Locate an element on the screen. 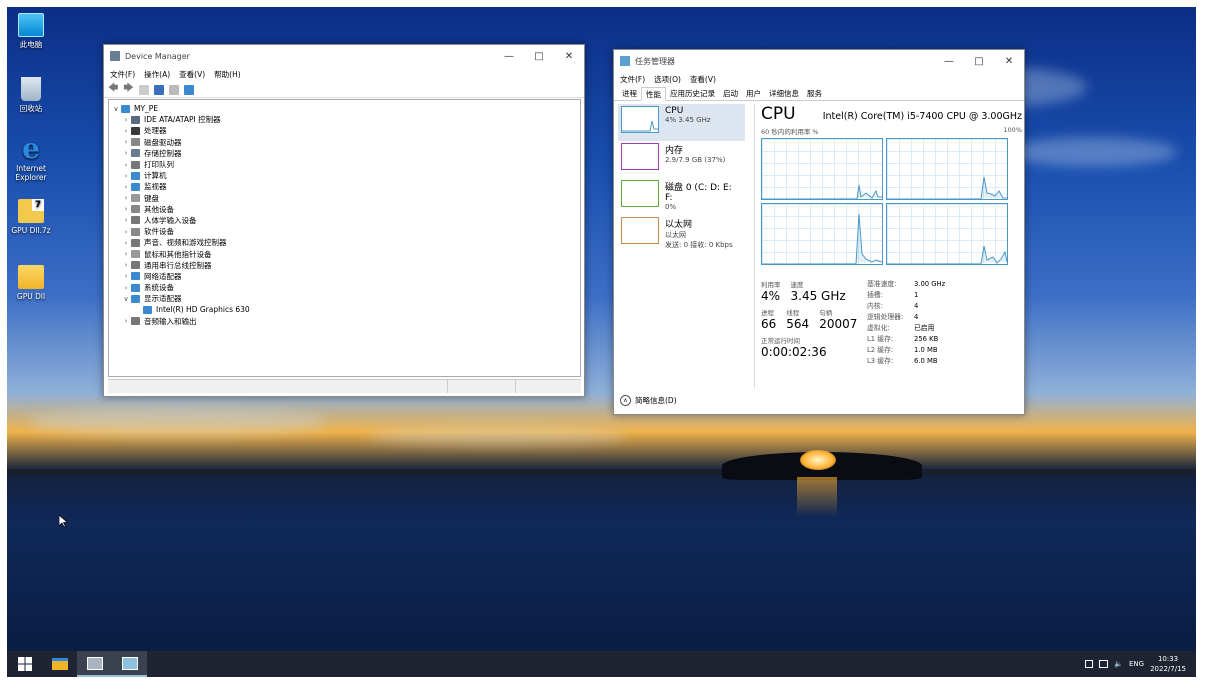 Image resolution: width=1208 pixels, height=688 pixels. clock: 10:33 2022/7/15 is located at coordinates (1168, 664).